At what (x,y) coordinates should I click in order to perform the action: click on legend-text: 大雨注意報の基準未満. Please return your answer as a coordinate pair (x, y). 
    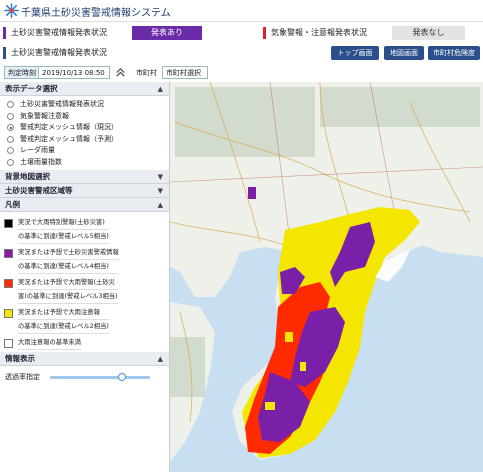
    Looking at the image, I should click on (49, 343).